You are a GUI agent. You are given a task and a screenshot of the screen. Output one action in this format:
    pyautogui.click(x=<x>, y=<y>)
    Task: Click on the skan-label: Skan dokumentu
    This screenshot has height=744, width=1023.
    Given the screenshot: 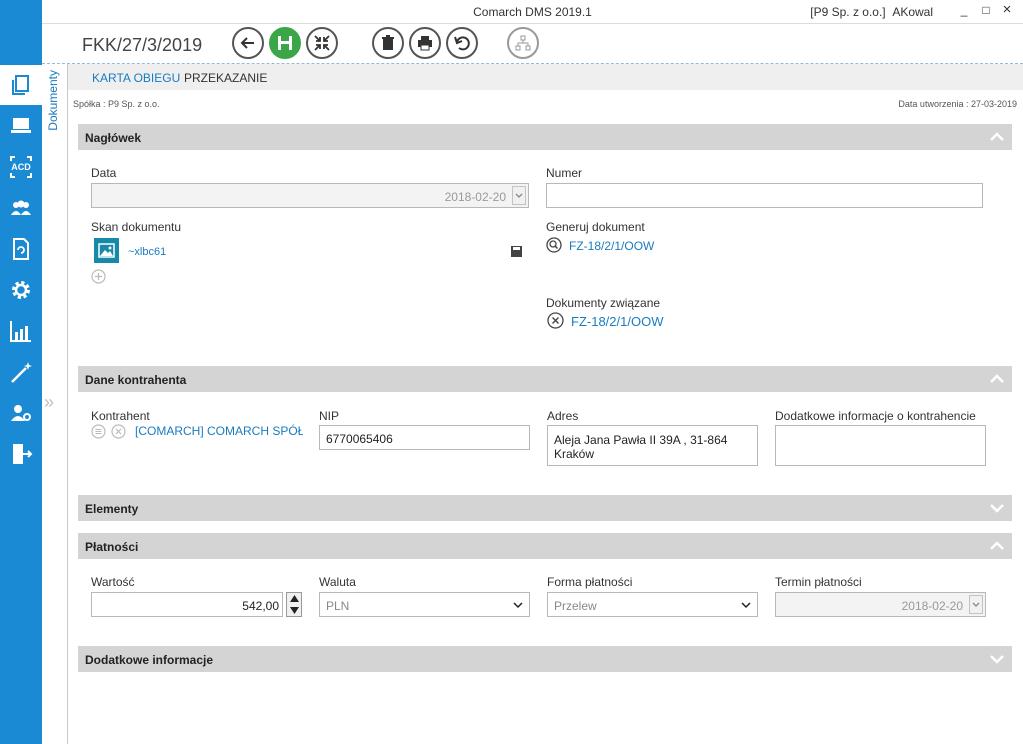 What is the action you would take?
    pyautogui.click(x=136, y=227)
    